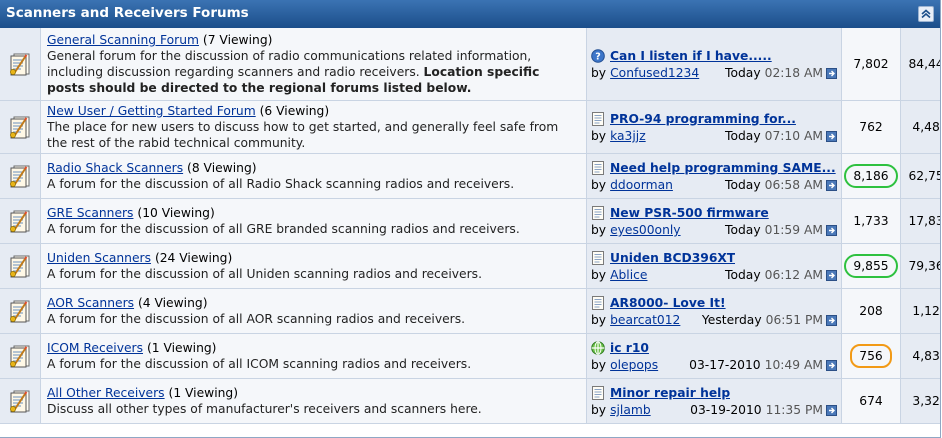 The image size is (942, 438). Describe the element at coordinates (123, 40) in the screenshot. I see `forum-name-link: General Scanning Forum` at that location.